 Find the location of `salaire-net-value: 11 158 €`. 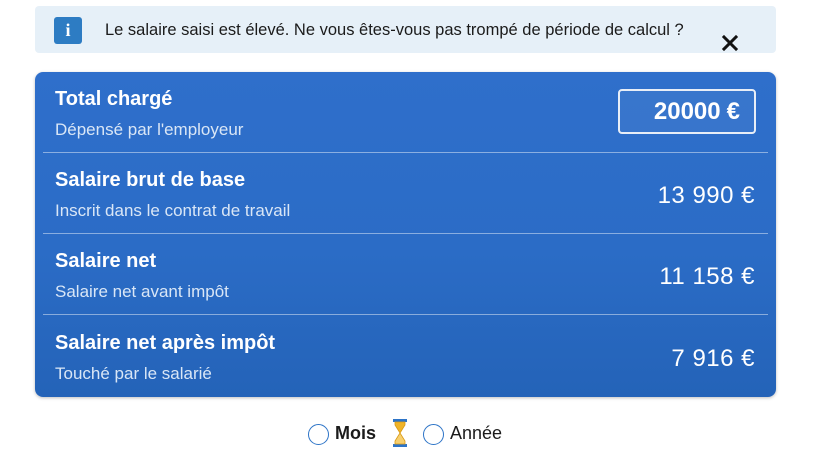

salaire-net-value: 11 158 € is located at coordinates (707, 277).